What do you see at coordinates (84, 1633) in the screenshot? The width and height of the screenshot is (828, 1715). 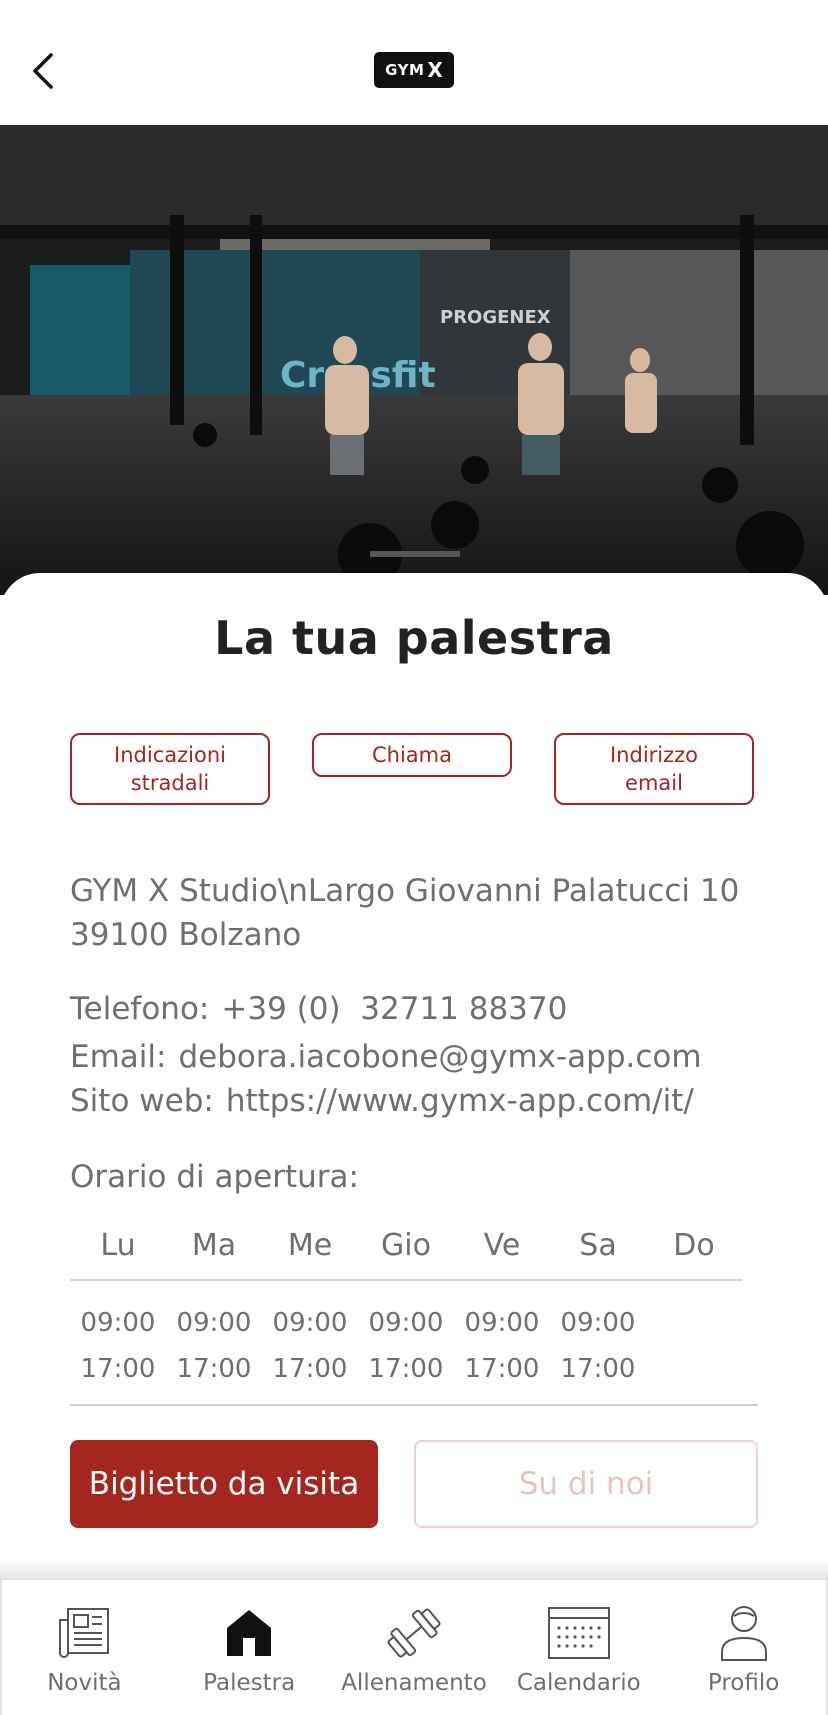 I see `newspaper-icon` at bounding box center [84, 1633].